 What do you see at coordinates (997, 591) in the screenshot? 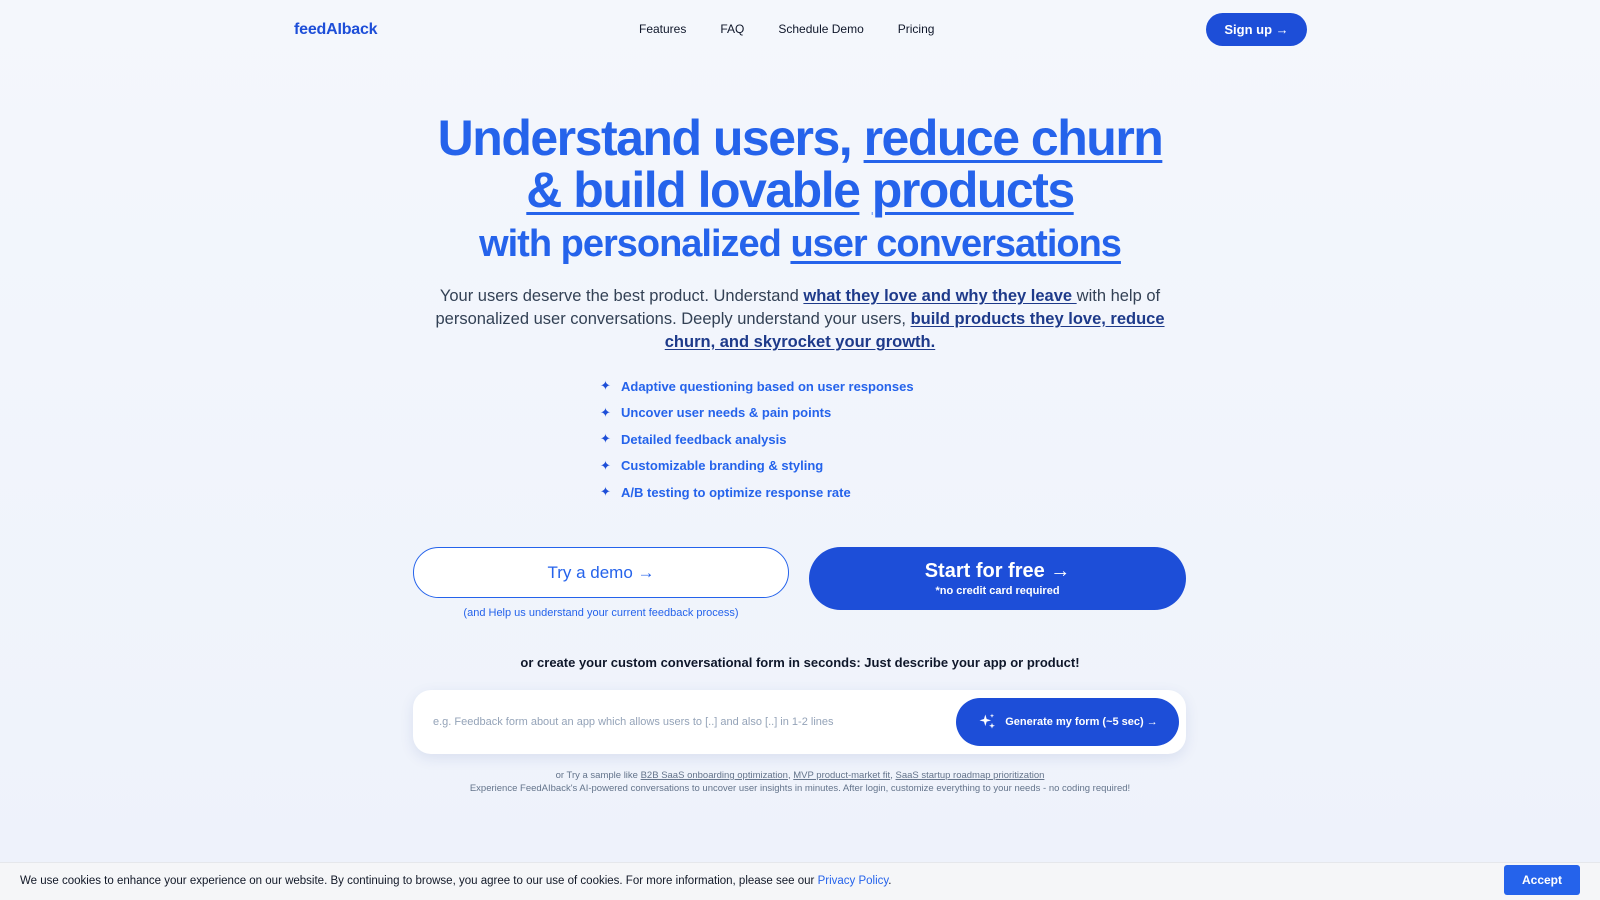
I see `no-credit-card-note: *no credit card required` at bounding box center [997, 591].